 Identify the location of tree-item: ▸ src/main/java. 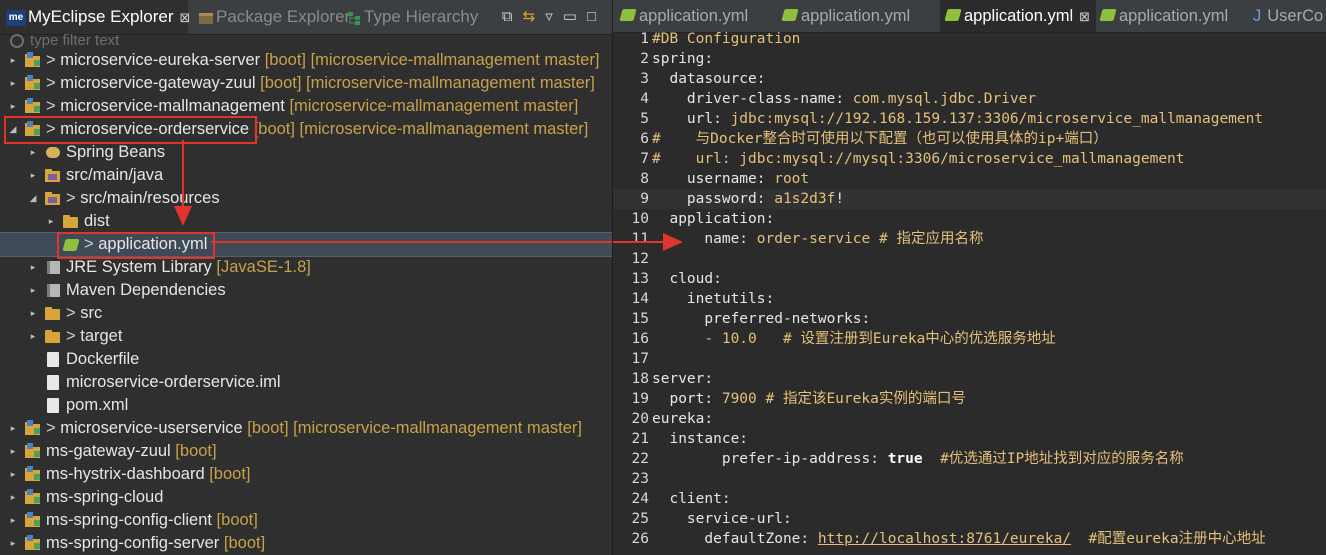
(306, 175).